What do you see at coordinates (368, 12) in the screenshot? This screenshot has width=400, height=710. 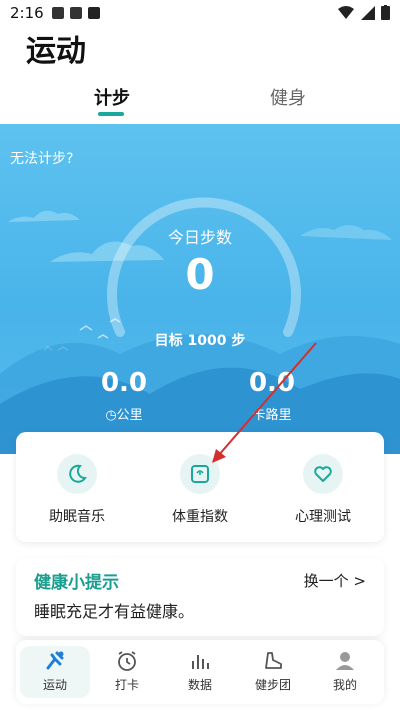 I see `signal-icon` at bounding box center [368, 12].